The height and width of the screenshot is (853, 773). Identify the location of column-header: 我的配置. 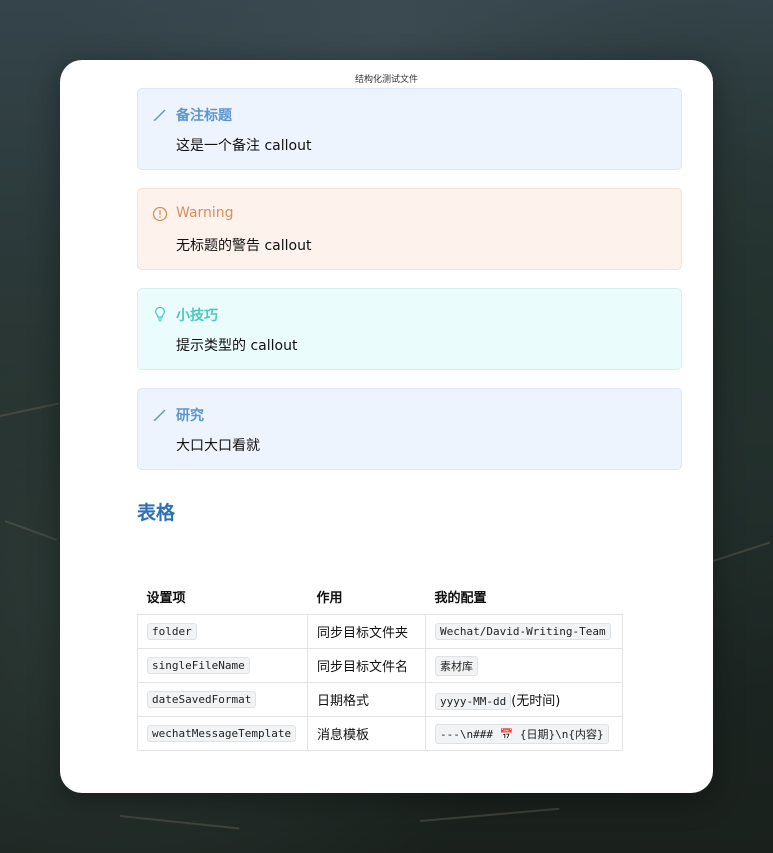
(460, 598).